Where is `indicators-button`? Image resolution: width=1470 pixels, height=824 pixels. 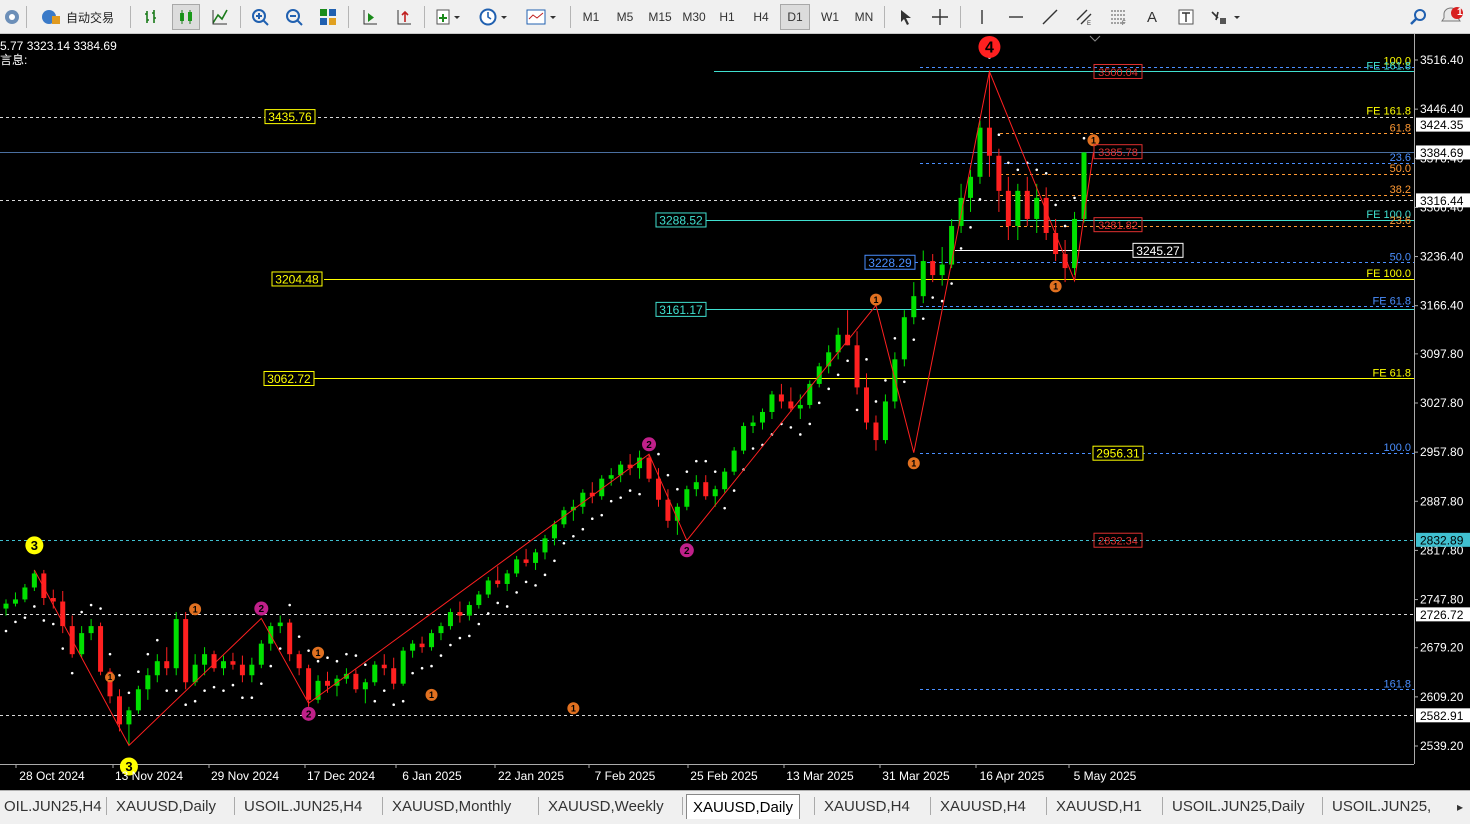
indicators-button is located at coordinates (448, 17).